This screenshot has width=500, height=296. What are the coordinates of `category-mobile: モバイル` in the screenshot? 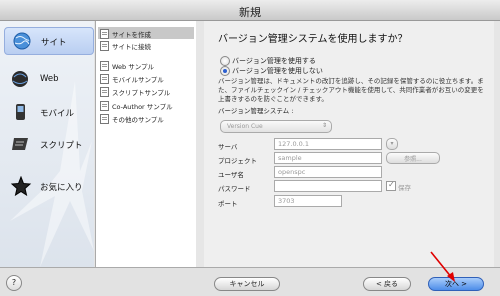 It's located at (48, 112).